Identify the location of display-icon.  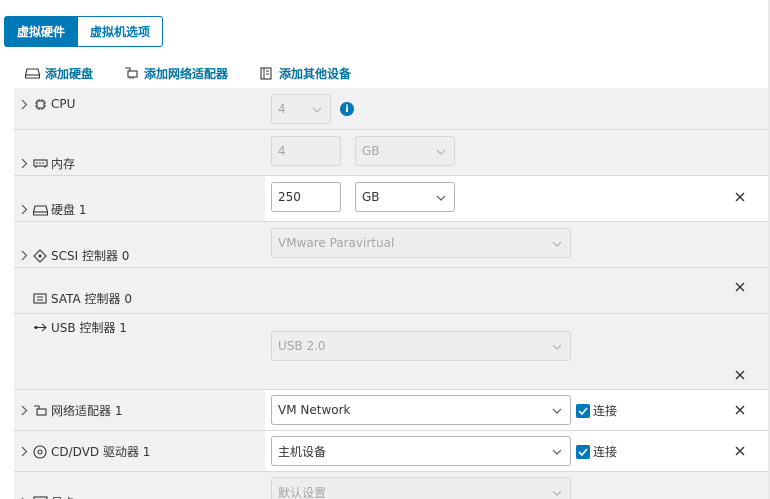
(40, 497).